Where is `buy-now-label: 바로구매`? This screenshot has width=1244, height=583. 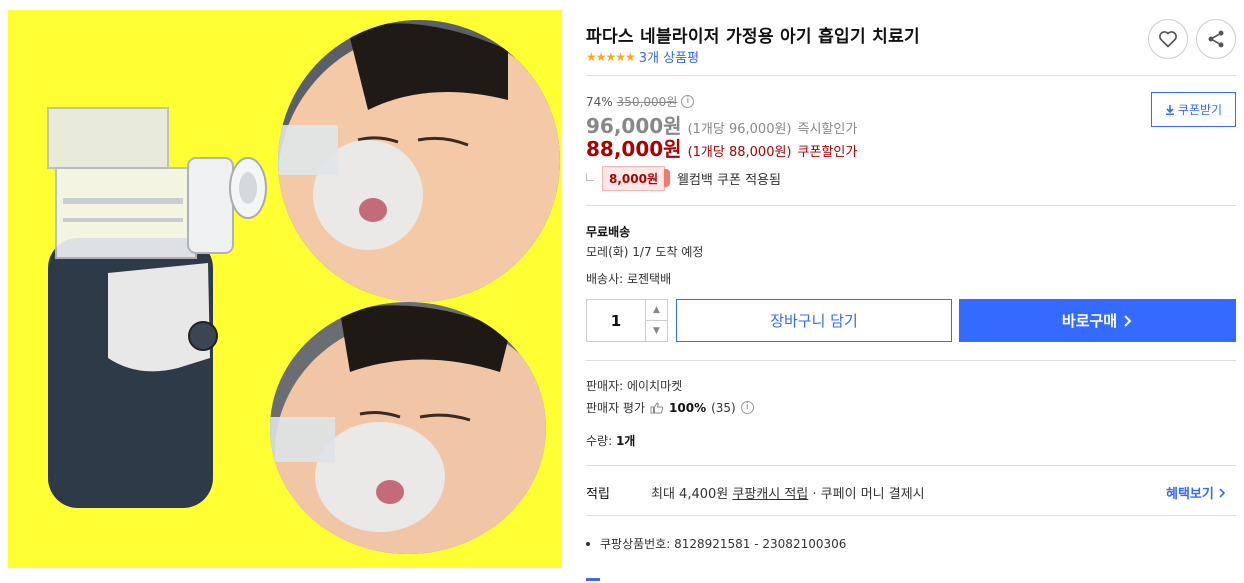 buy-now-label: 바로구매 is located at coordinates (1089, 321).